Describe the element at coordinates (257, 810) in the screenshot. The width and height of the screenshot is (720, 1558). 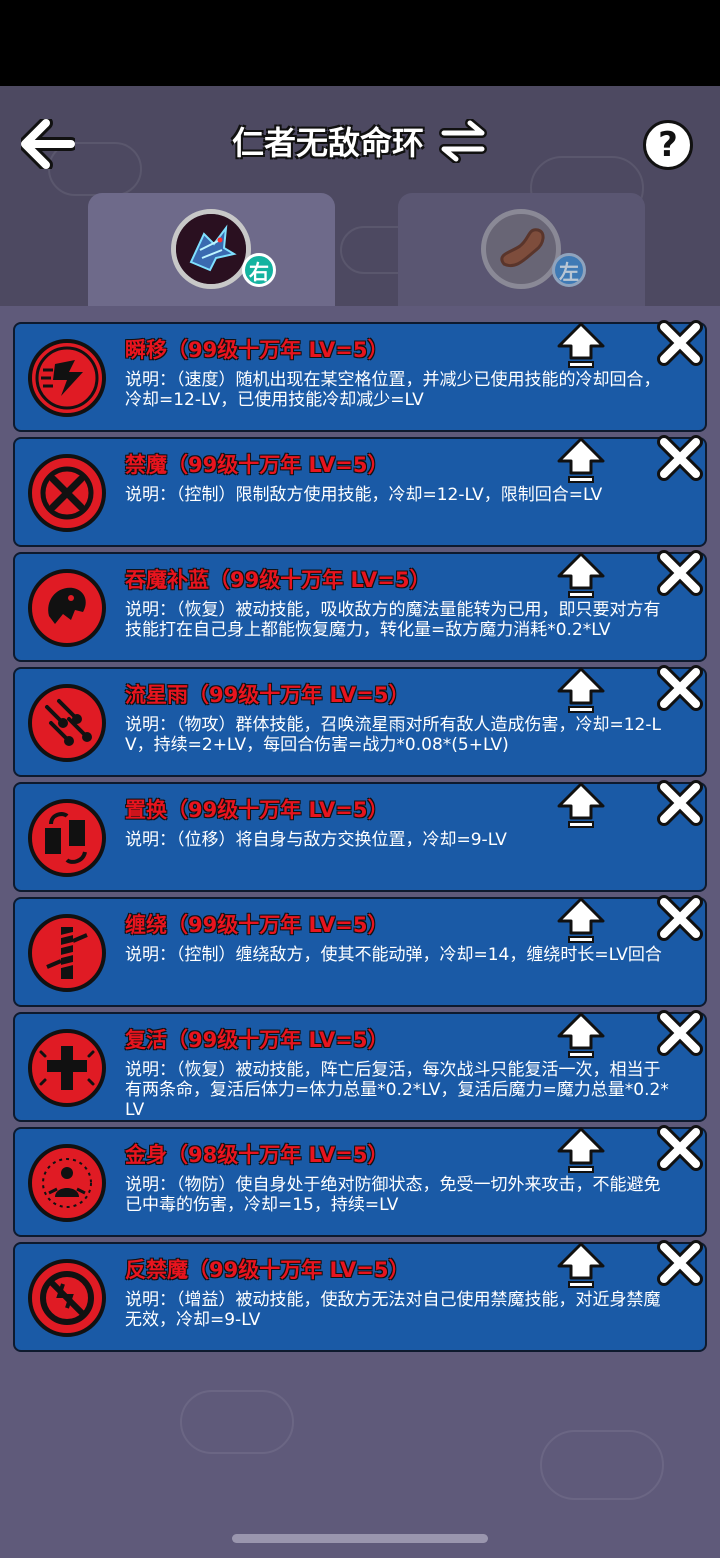
I see `skill-name: 置换（99级十万年 LV=5）` at that location.